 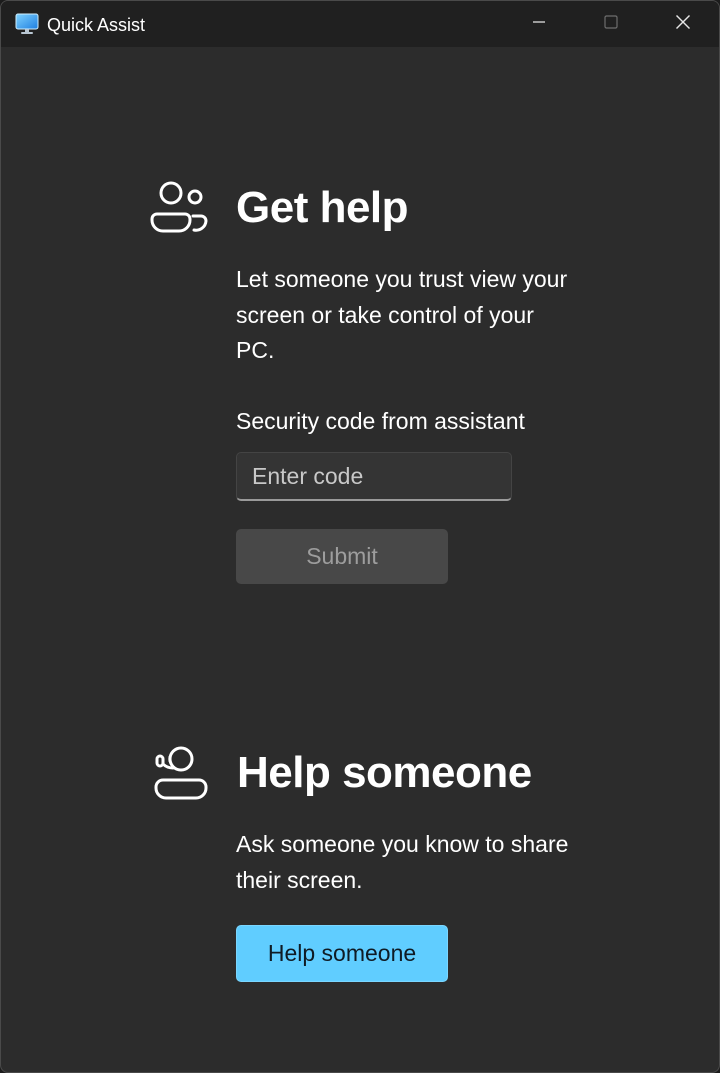 What do you see at coordinates (360, 24) in the screenshot?
I see `title-bar: Quick Assist` at bounding box center [360, 24].